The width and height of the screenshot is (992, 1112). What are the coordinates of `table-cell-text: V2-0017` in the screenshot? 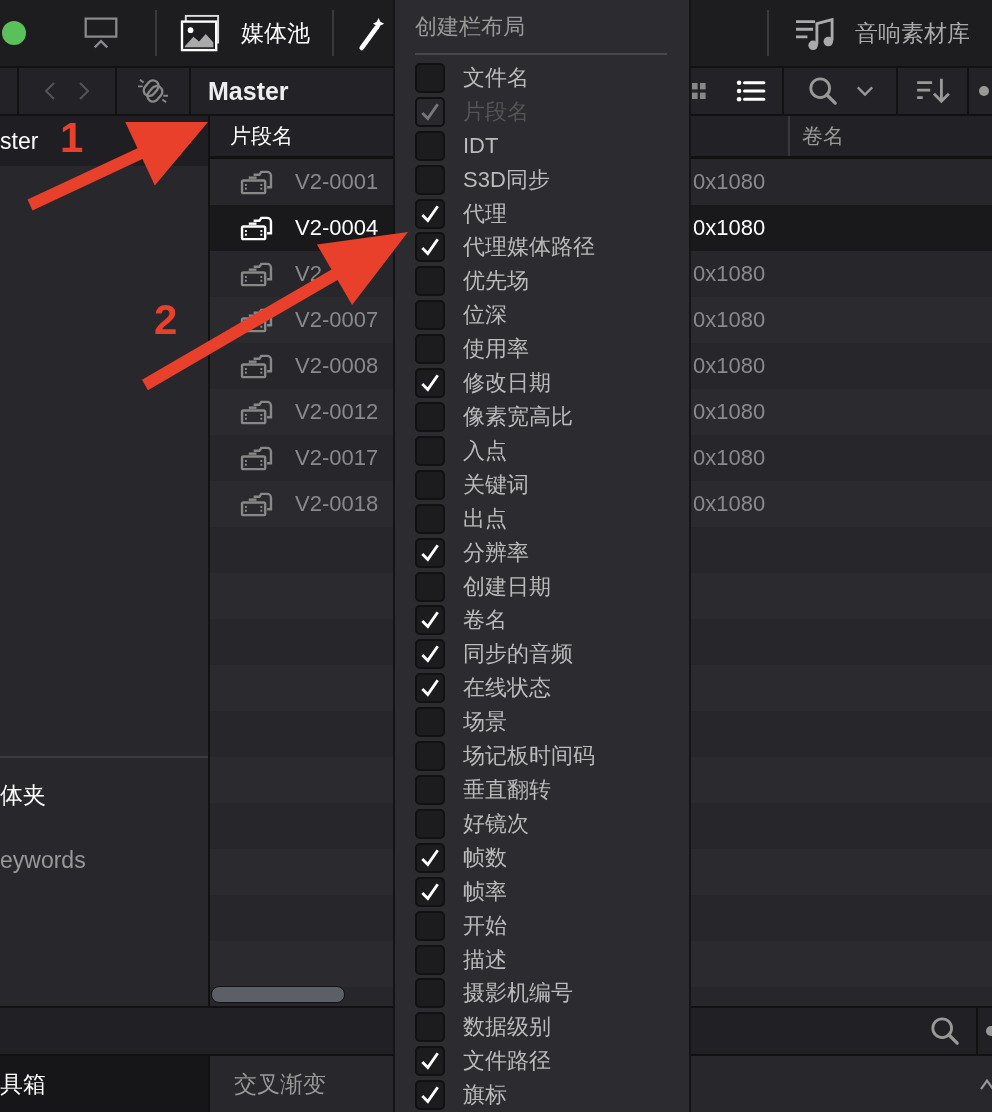 It's located at (337, 458).